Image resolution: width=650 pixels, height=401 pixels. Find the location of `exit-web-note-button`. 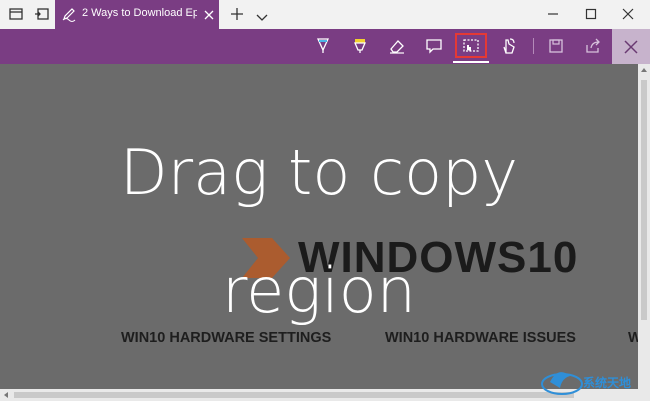

exit-web-note-button is located at coordinates (631, 46).